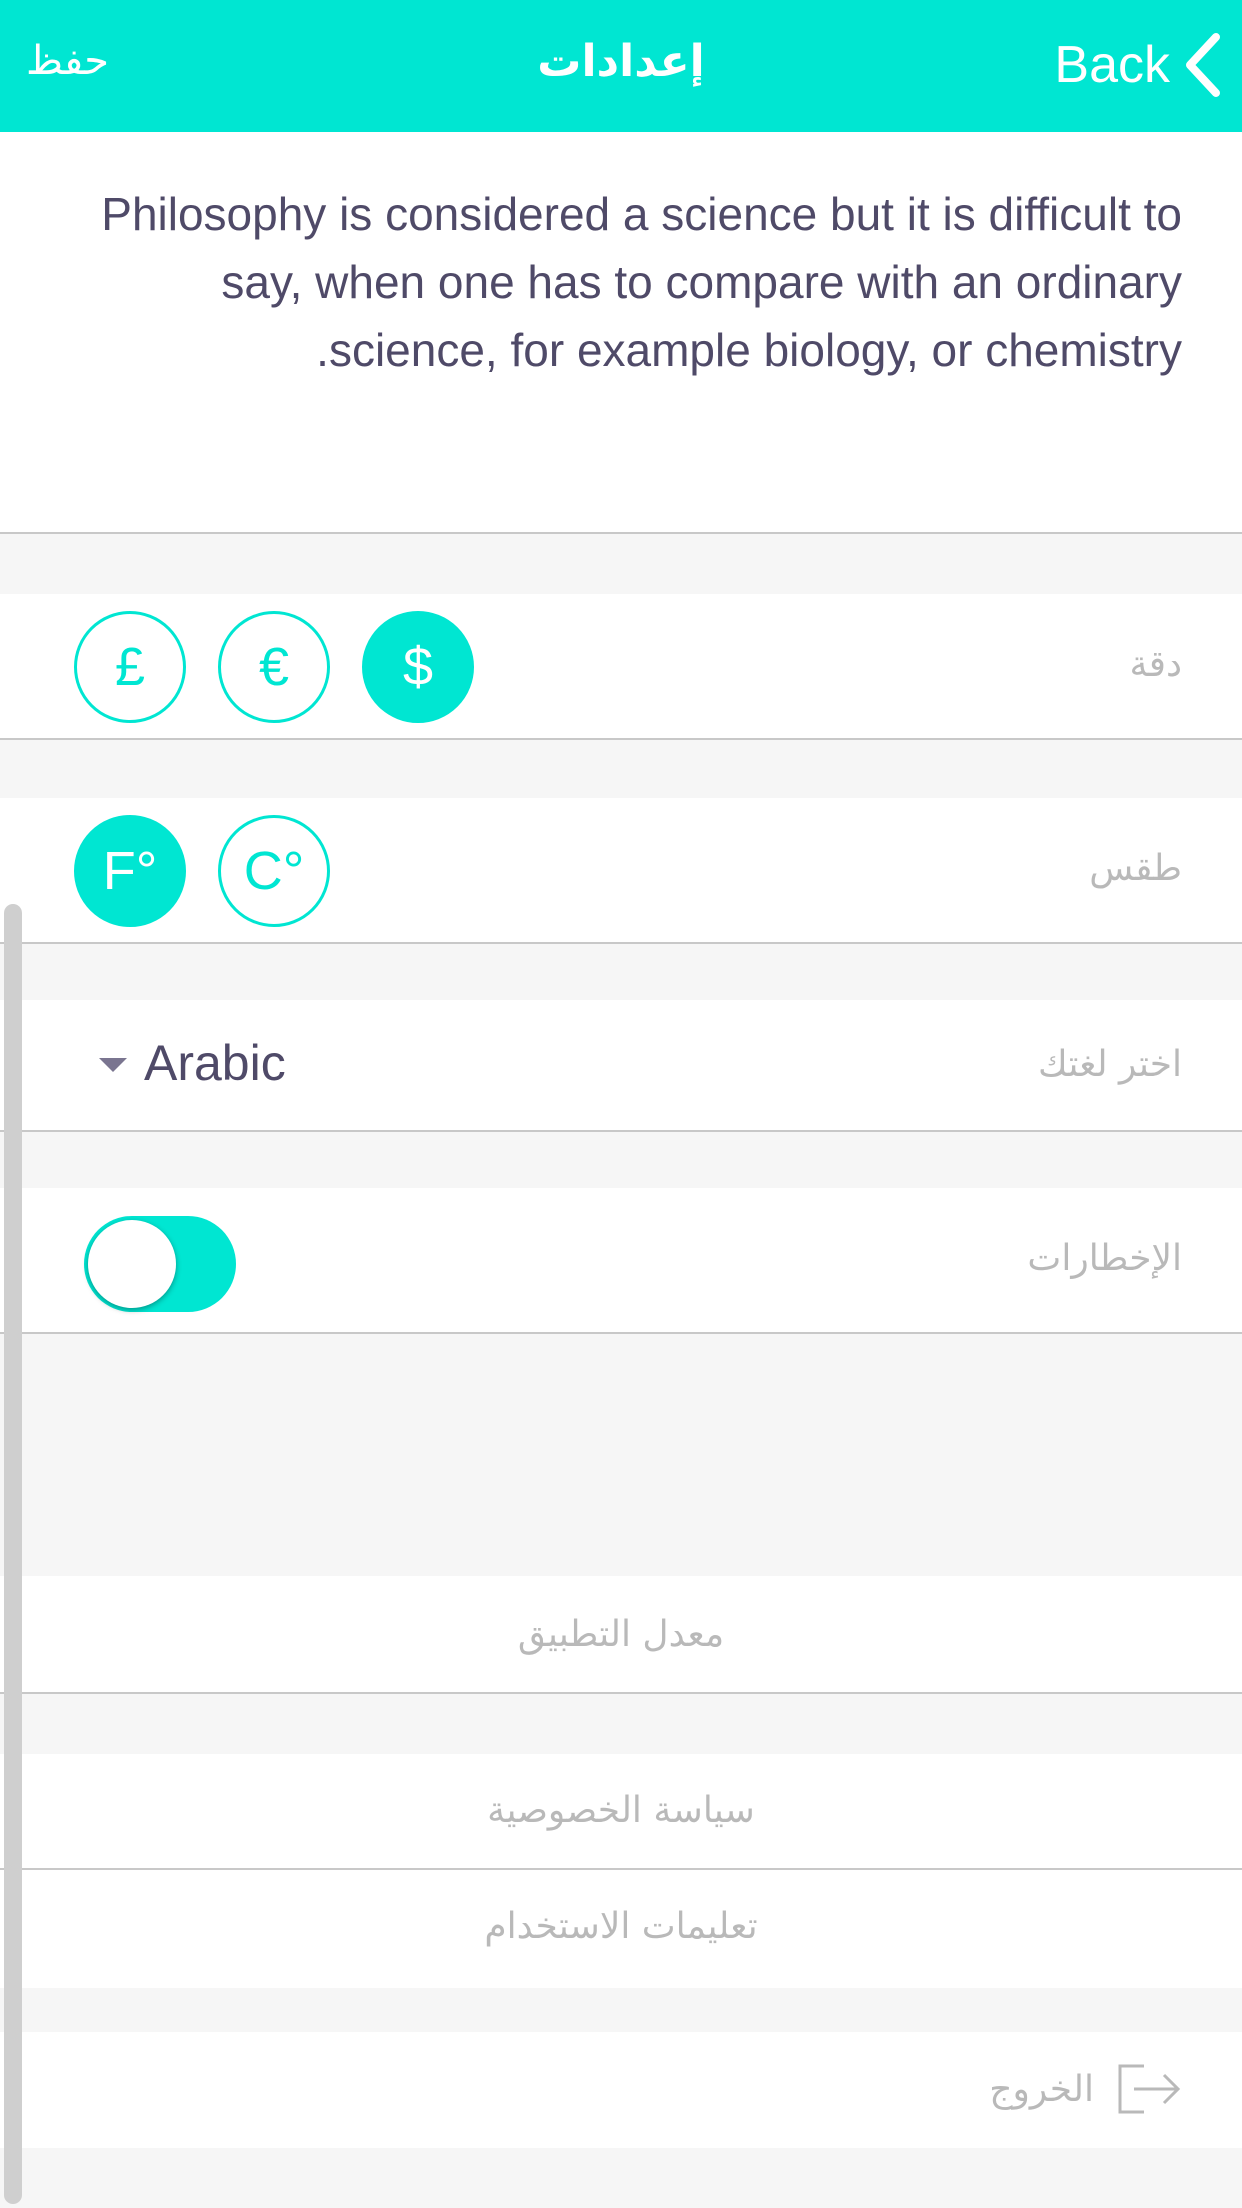 This screenshot has width=1242, height=2208. I want to click on terms-row: تعليمات الاستخدام, so click(621, 1929).